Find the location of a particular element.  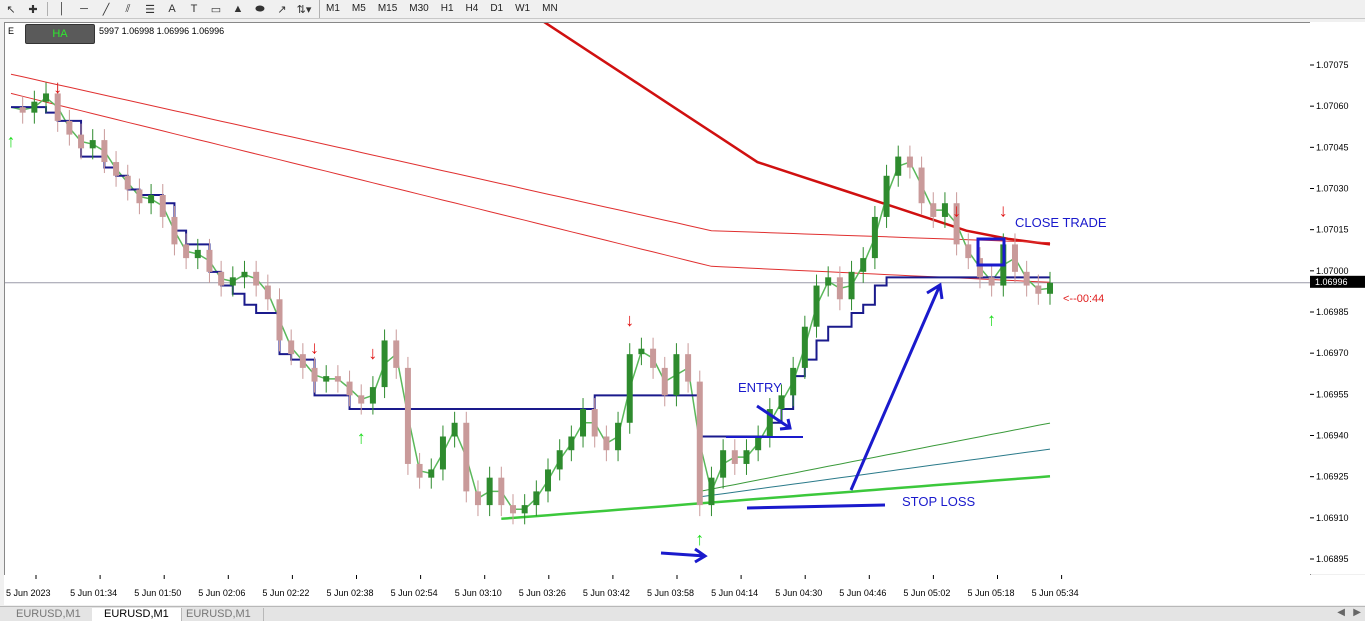

tf-w1: W1 is located at coordinates (522, 9).